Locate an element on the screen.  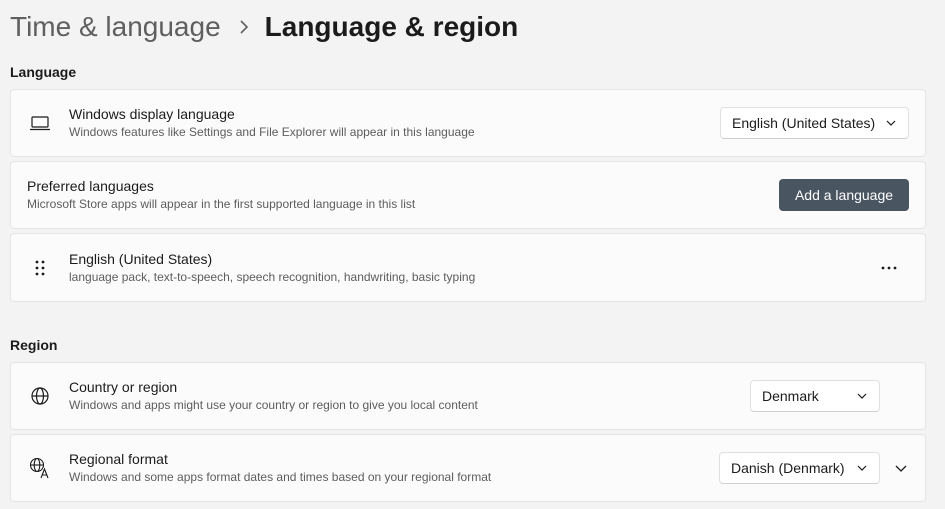
display-language-title: Windows display language is located at coordinates (152, 114).